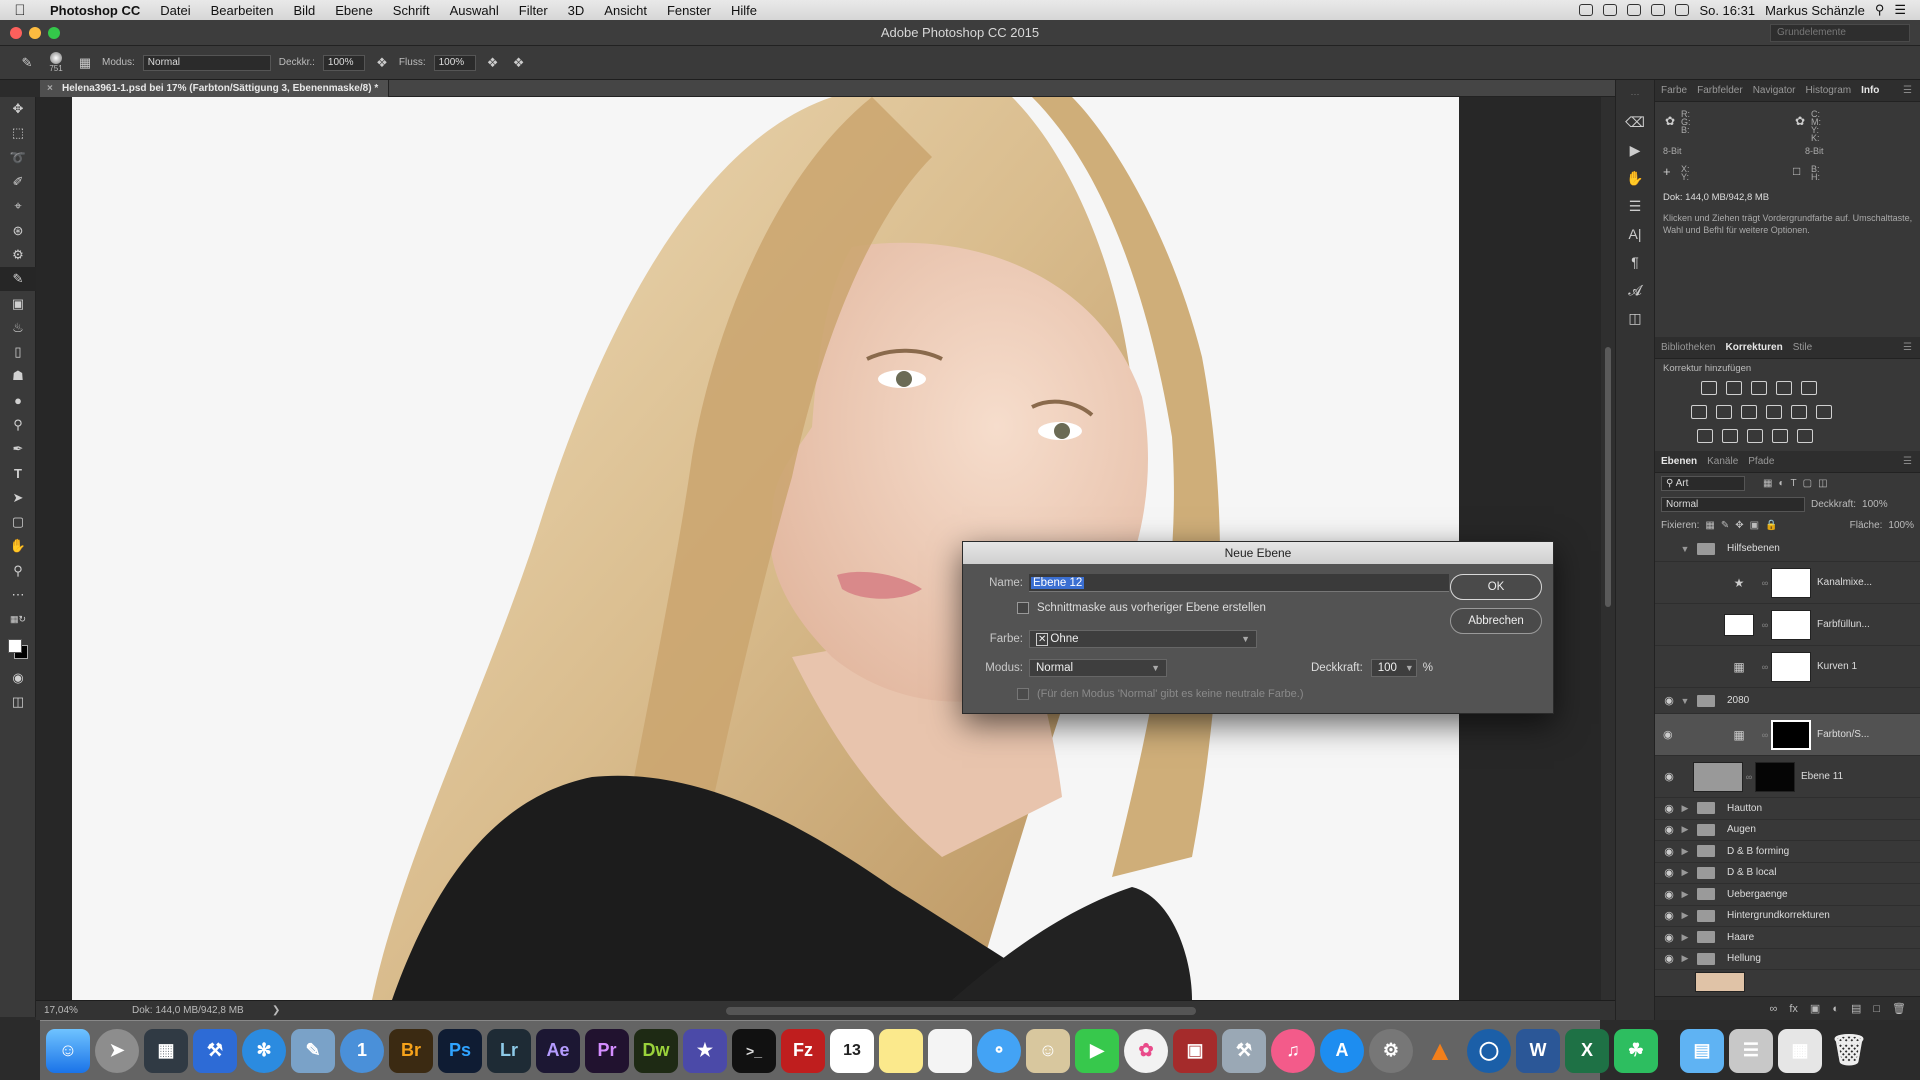  Describe the element at coordinates (1780, 436) in the screenshot. I see `gradient-map-icon` at that location.